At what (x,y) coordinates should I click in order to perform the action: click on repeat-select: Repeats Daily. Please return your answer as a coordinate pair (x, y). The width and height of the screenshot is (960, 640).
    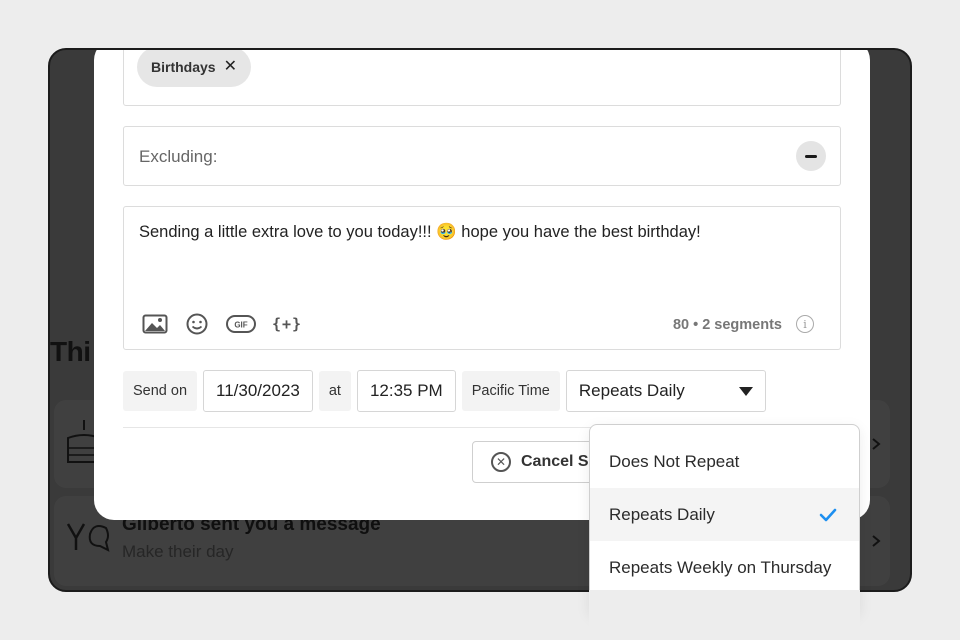
    Looking at the image, I should click on (665, 391).